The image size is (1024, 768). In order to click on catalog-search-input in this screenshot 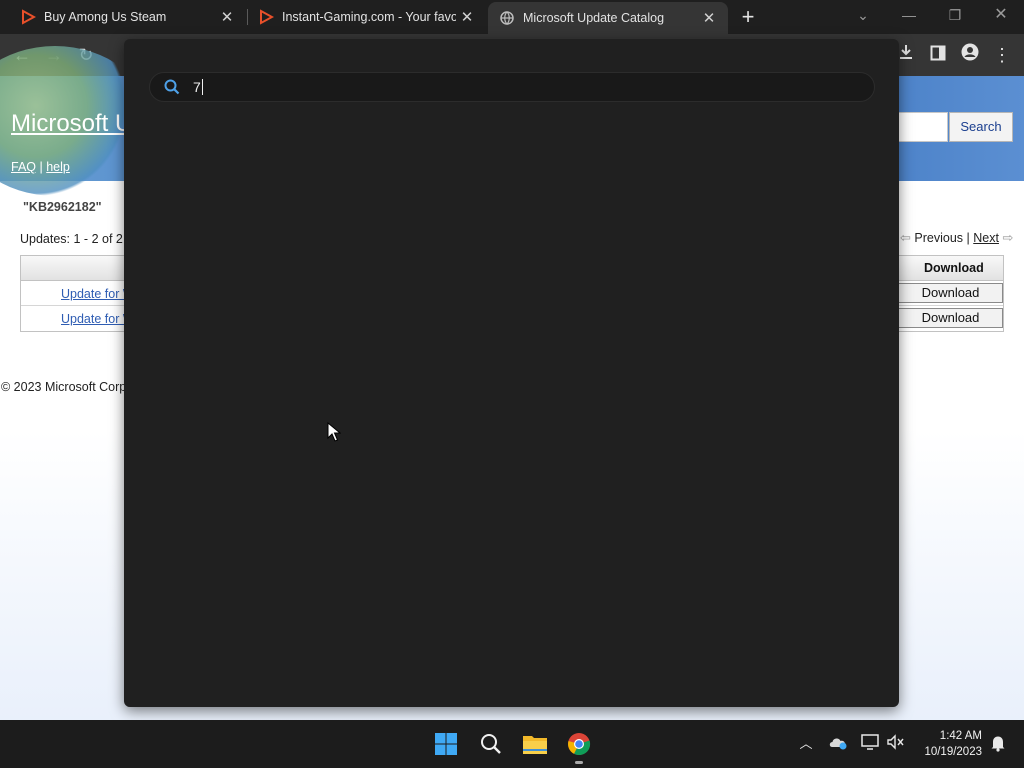, I will do `click(922, 127)`.